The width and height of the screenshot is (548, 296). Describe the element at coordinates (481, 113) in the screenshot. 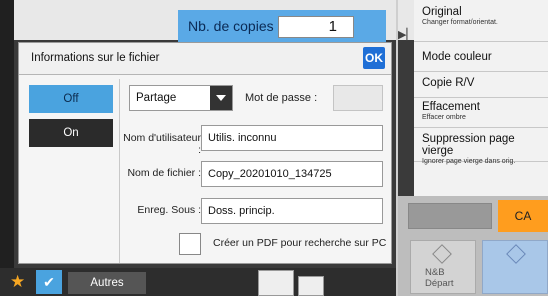

I see `option-effacement: Effacement Effacer ombre` at that location.